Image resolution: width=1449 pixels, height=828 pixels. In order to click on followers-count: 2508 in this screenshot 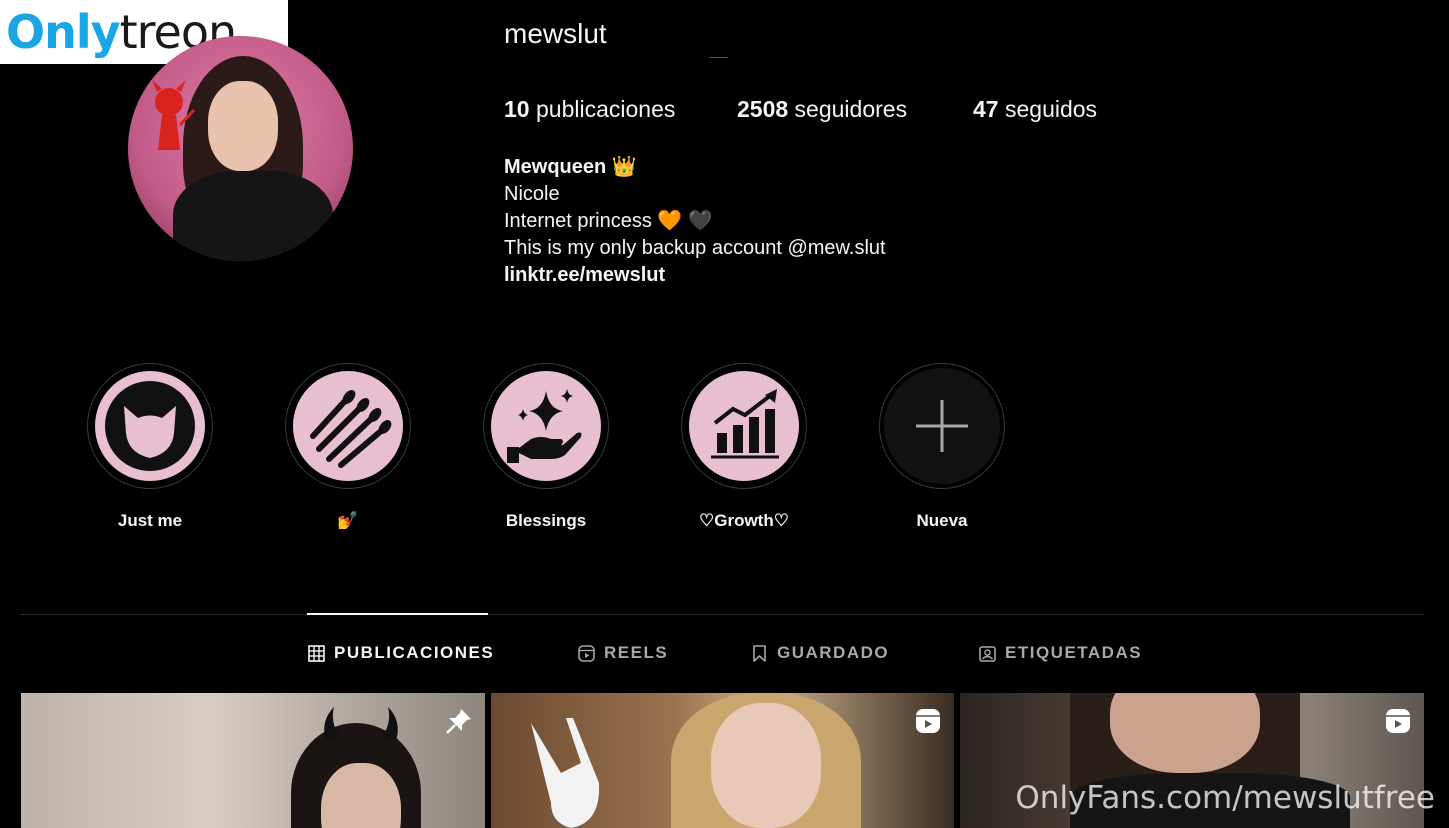, I will do `click(763, 109)`.